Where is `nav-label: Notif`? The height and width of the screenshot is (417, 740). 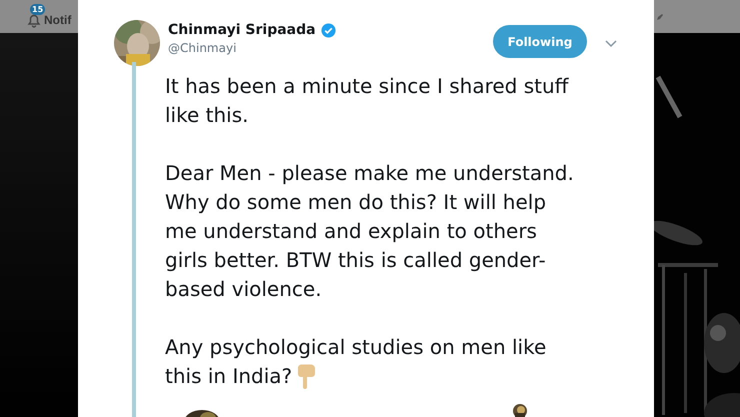
nav-label: Notif is located at coordinates (58, 19).